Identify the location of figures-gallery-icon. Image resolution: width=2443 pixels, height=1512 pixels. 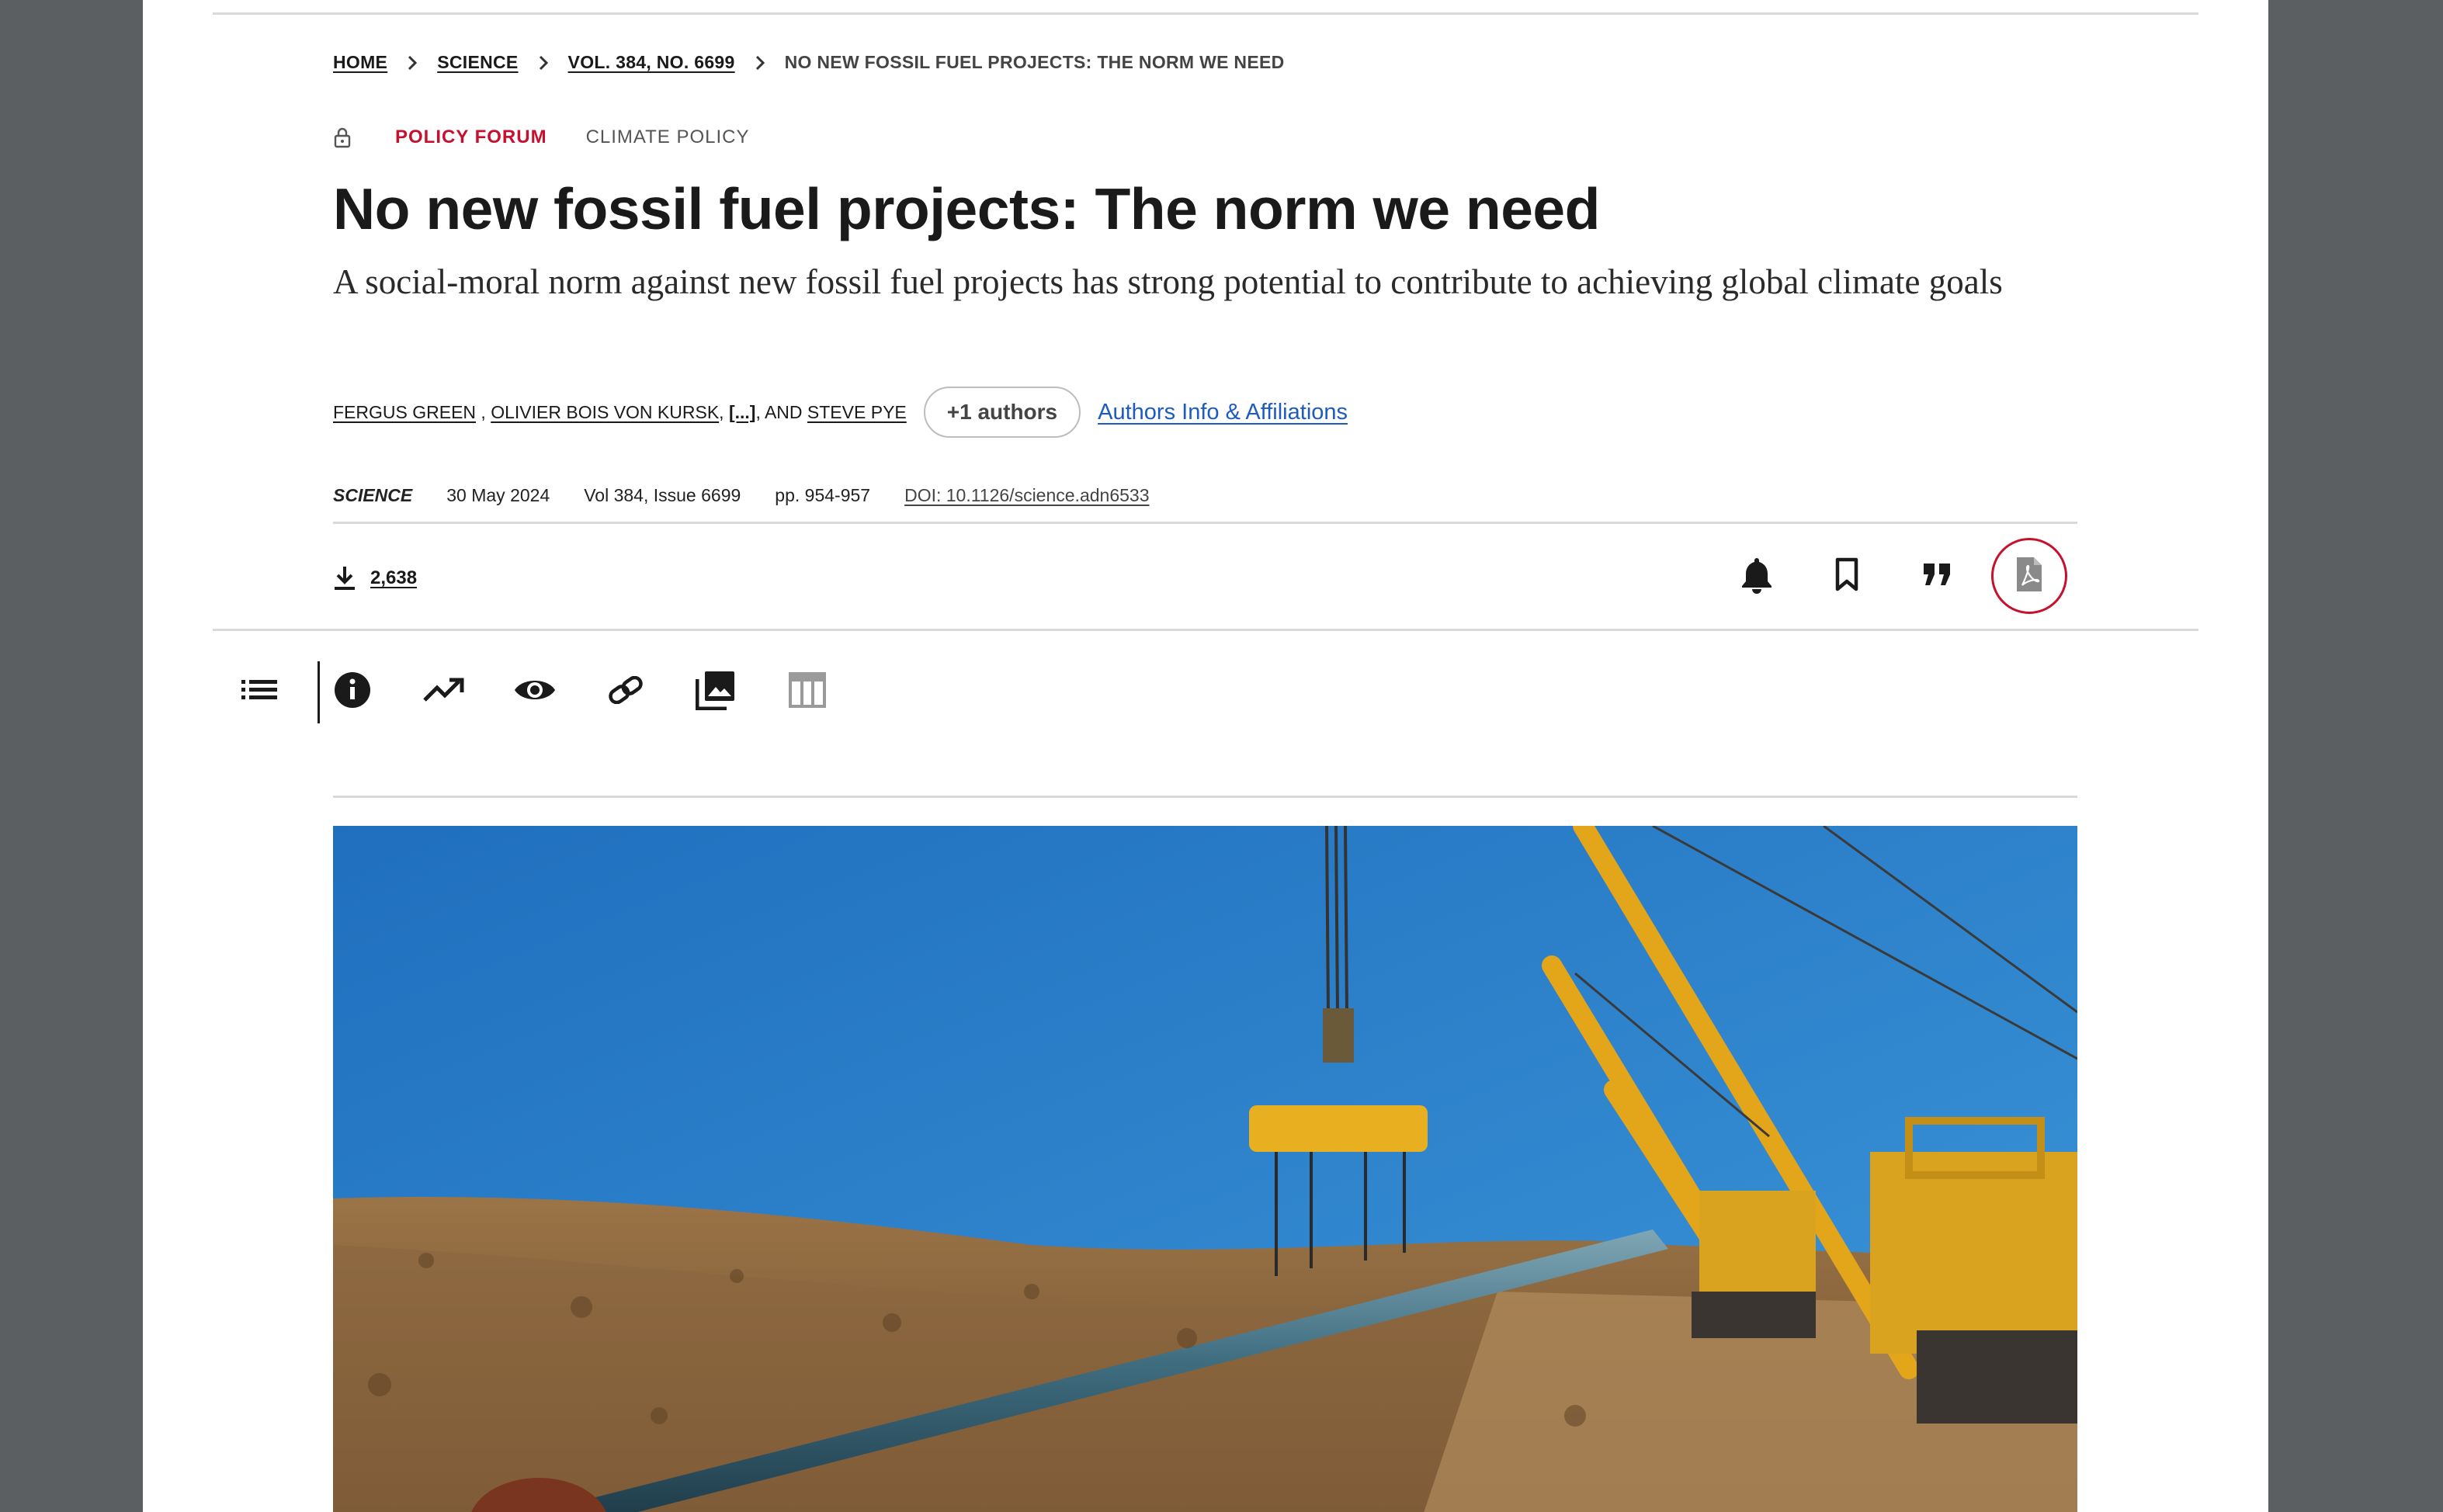
(715, 692).